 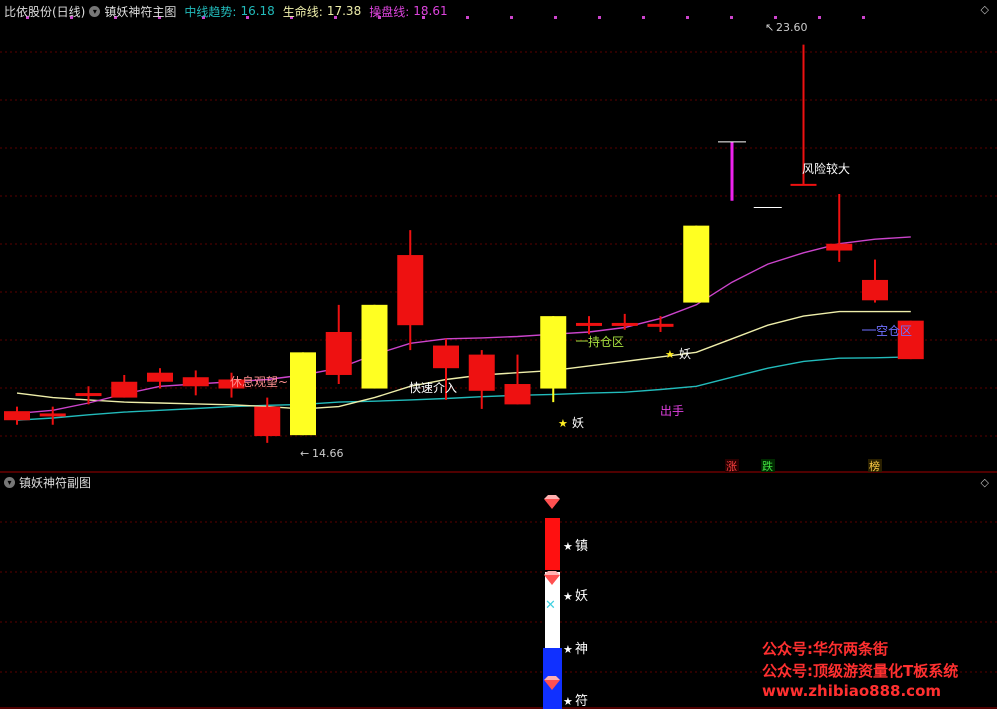 What do you see at coordinates (259, 381) in the screenshot?
I see `annotation-rest: 休息观望~` at bounding box center [259, 381].